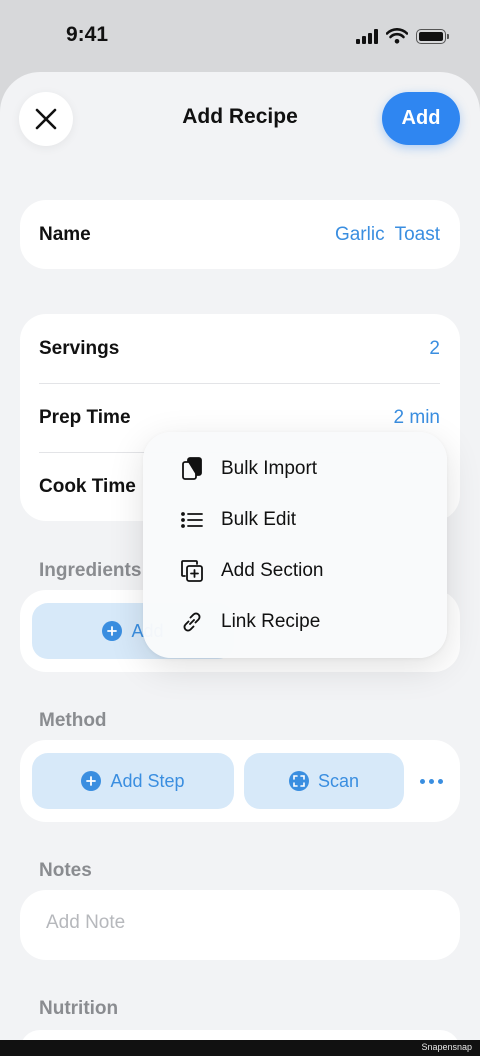  What do you see at coordinates (192, 622) in the screenshot?
I see `link-icon` at bounding box center [192, 622].